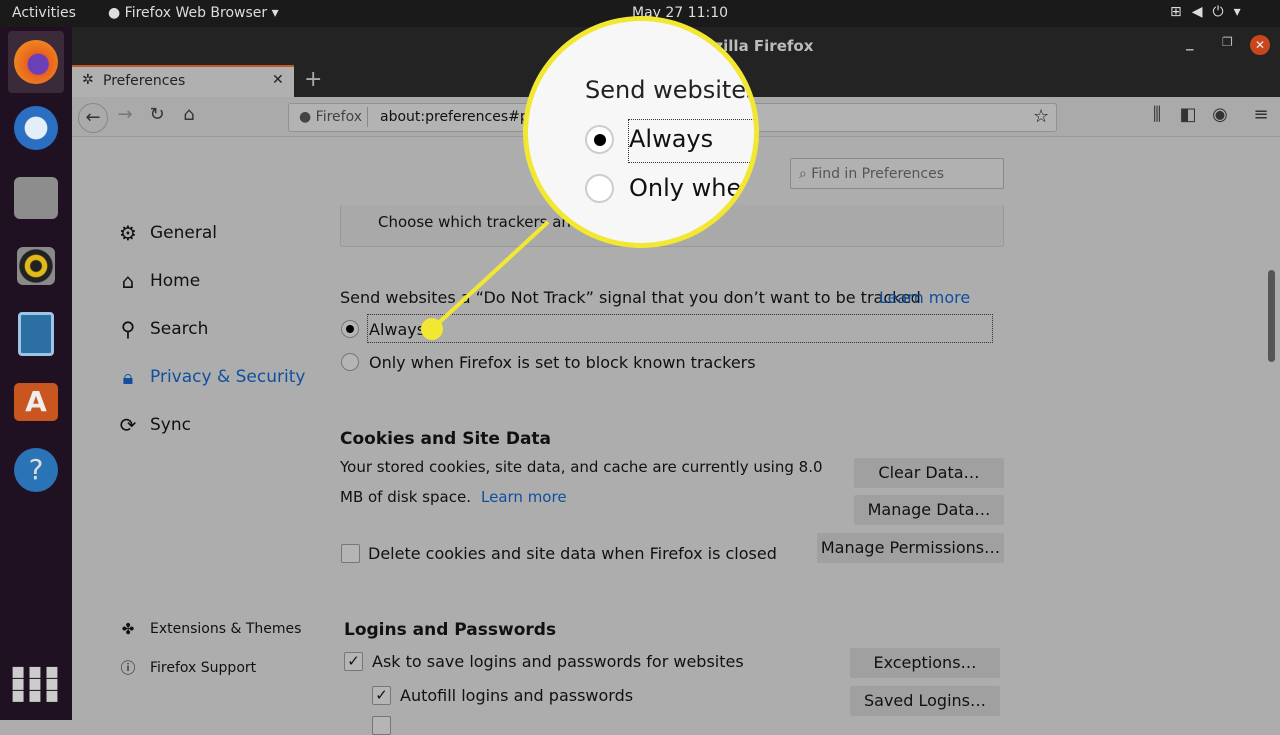 This screenshot has width=1280, height=735. What do you see at coordinates (490, 275) in the screenshot?
I see `callout-line` at bounding box center [490, 275].